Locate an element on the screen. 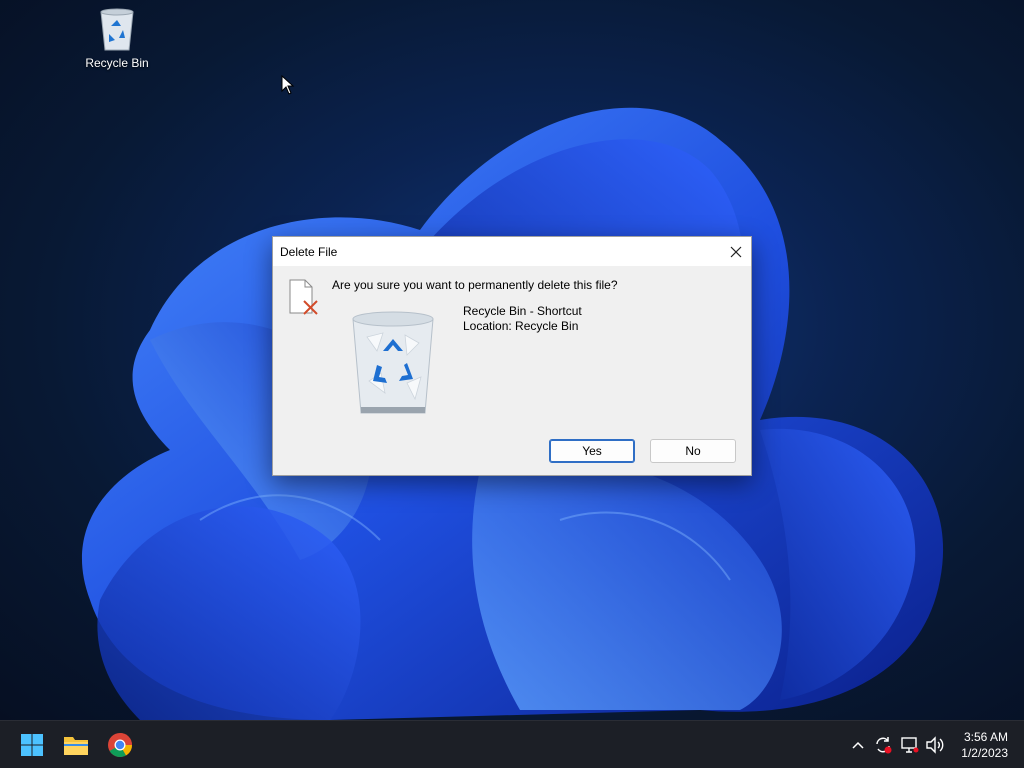  close-icon is located at coordinates (736, 251).